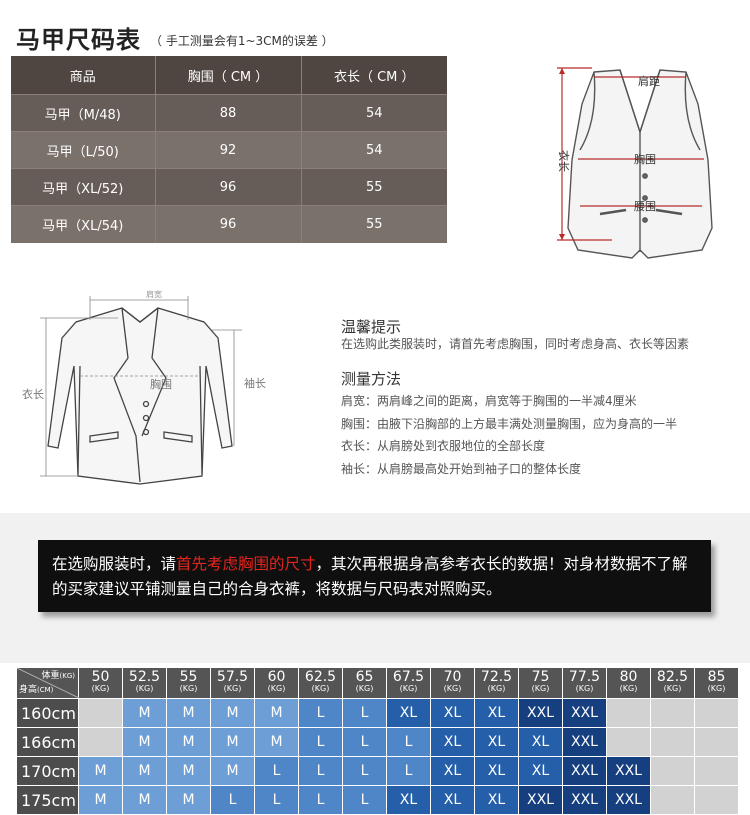 This screenshot has width=750, height=815. Describe the element at coordinates (374, 187) in the screenshot. I see `cell-length: 55` at that location.